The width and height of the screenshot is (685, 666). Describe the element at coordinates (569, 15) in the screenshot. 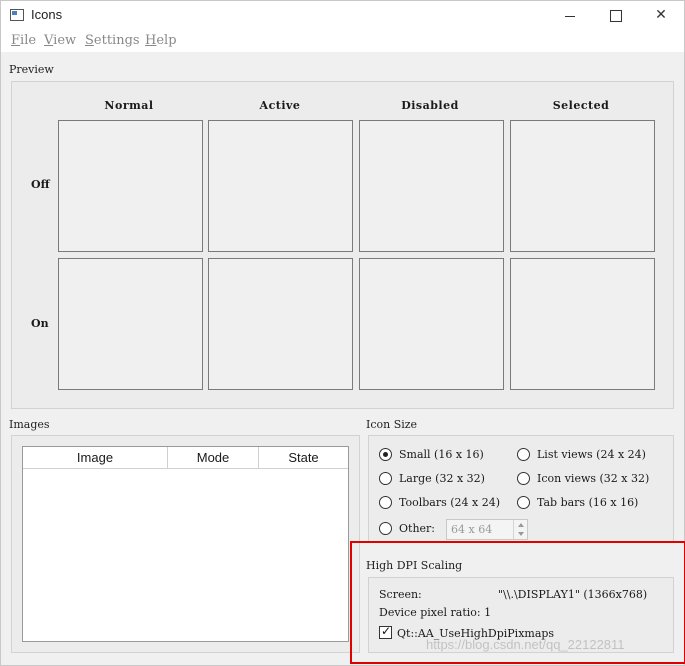

I see `minimize-button` at that location.